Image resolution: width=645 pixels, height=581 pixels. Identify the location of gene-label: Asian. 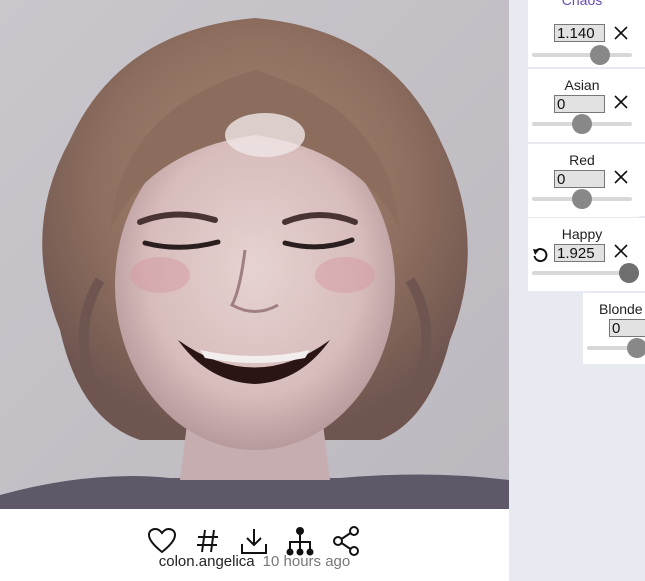
(582, 85).